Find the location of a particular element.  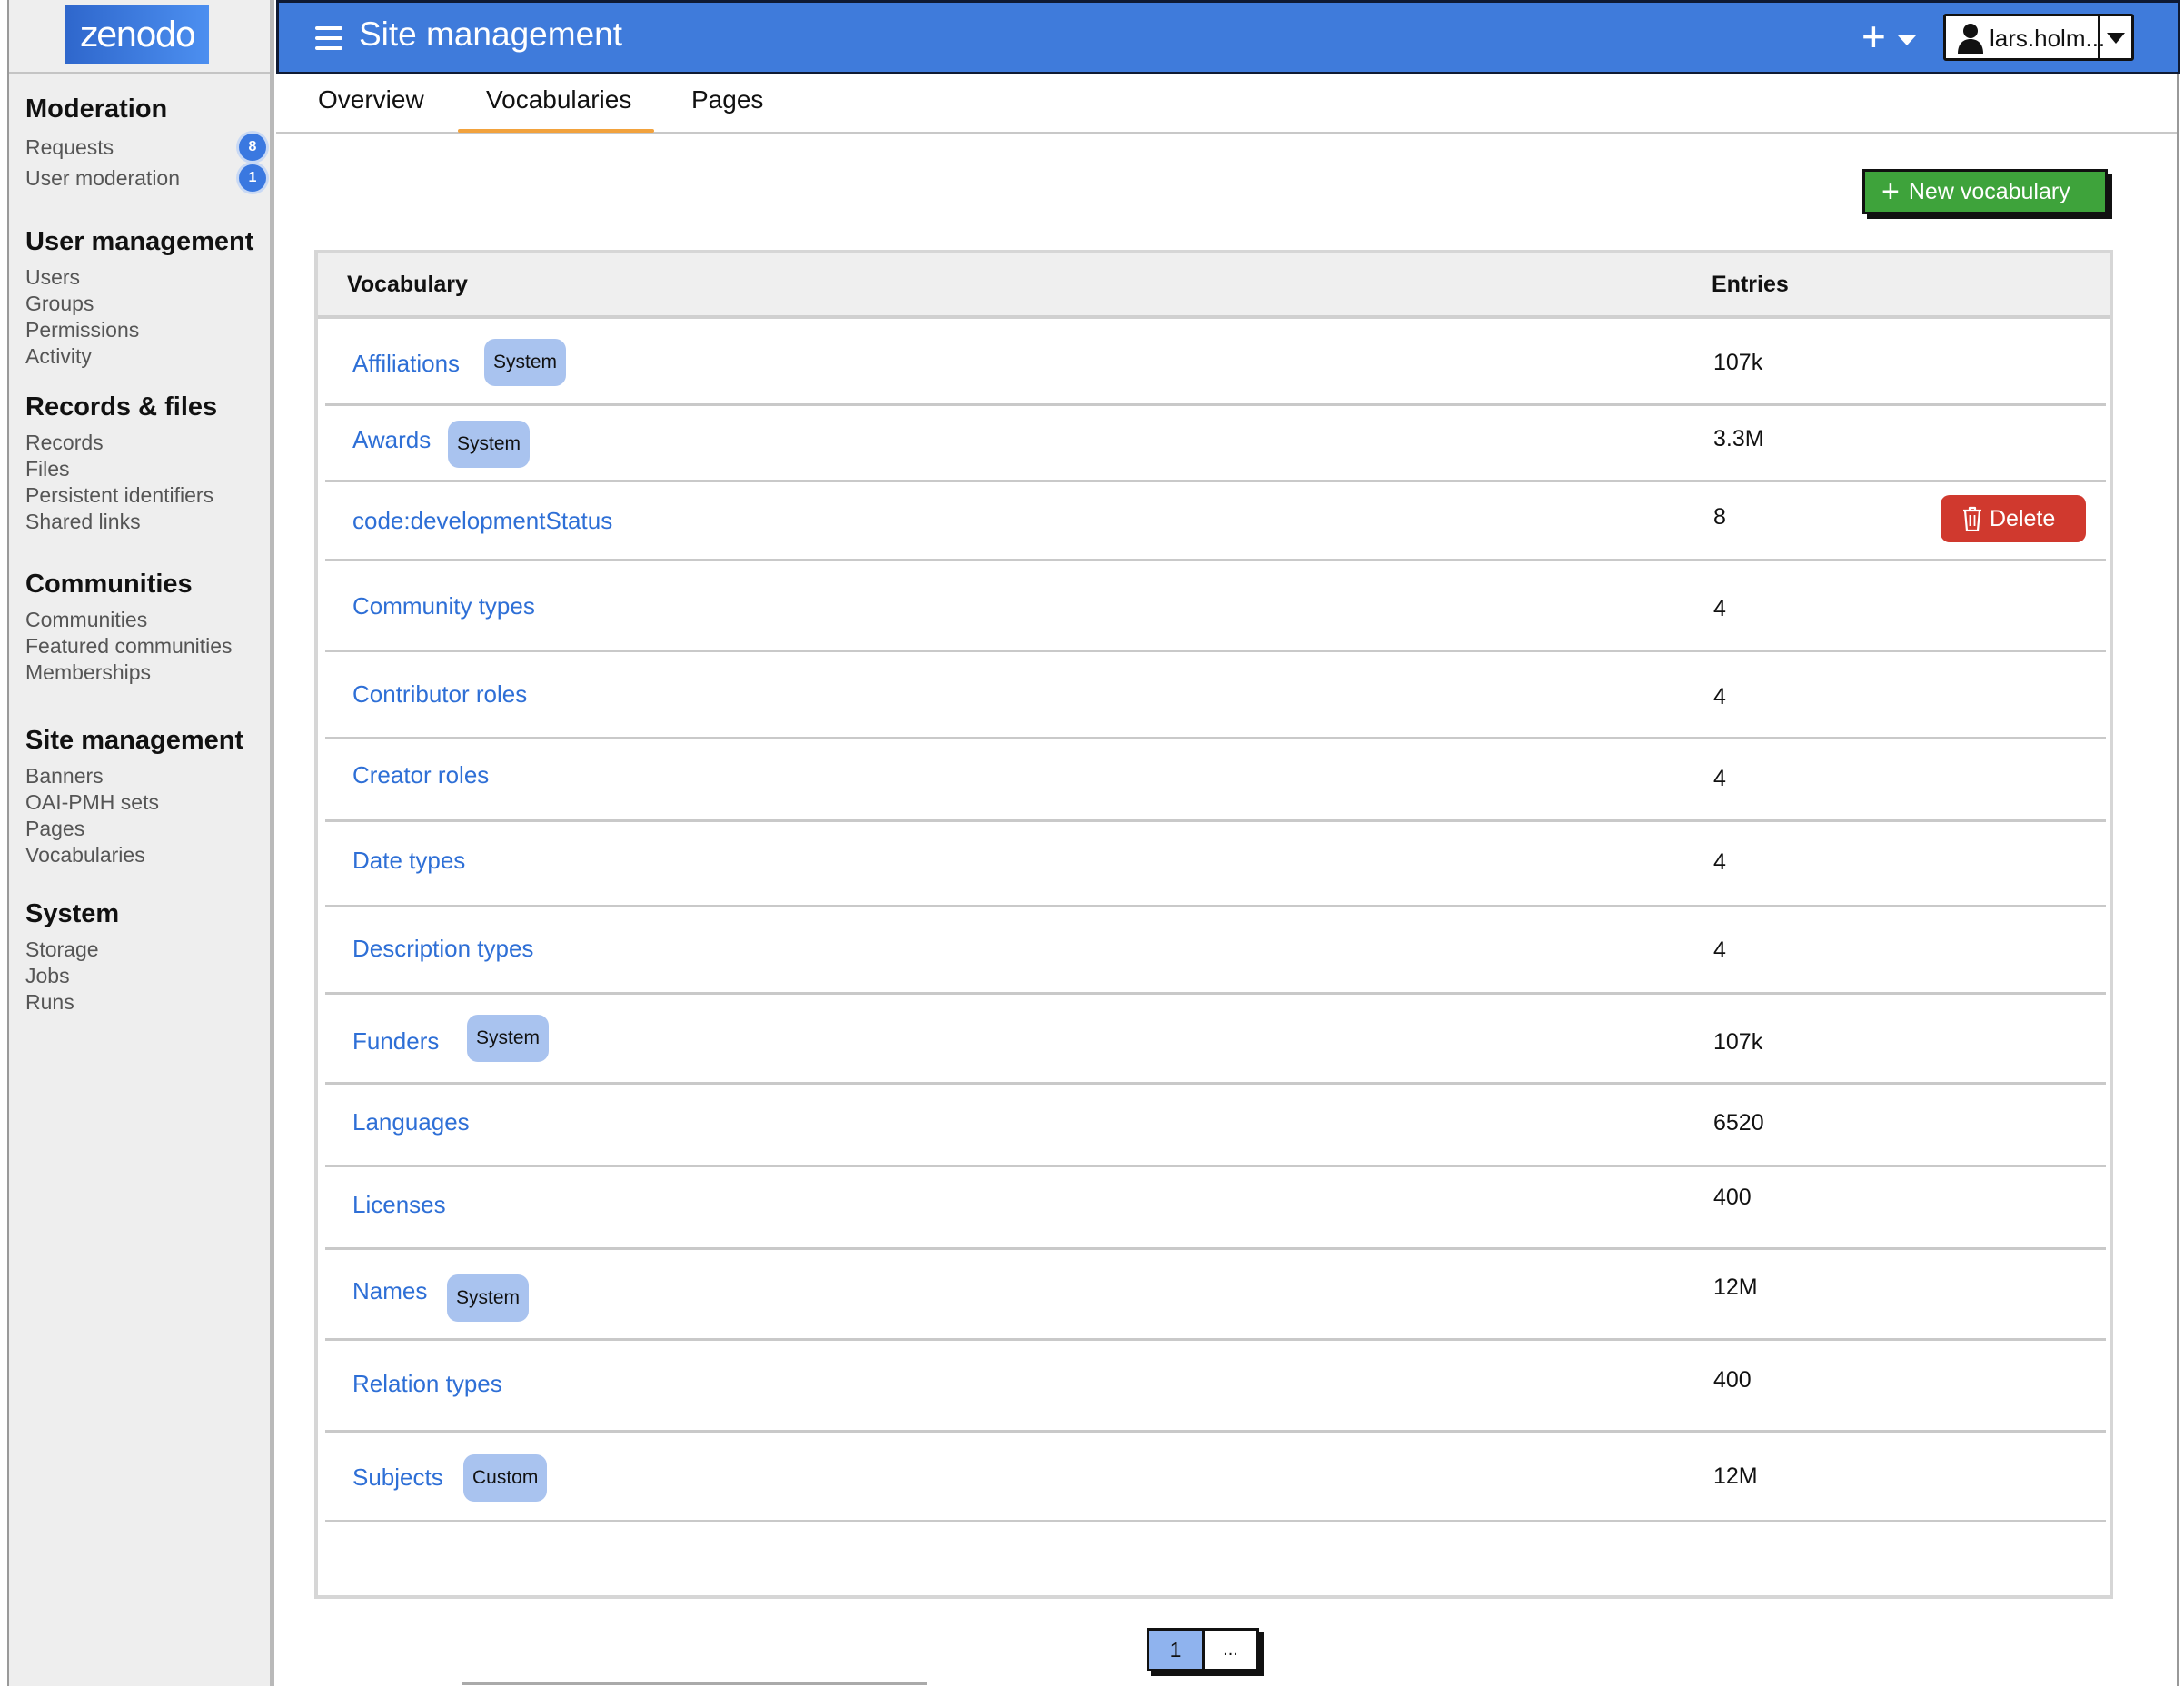

page-1-button: 1 is located at coordinates (1177, 1650).